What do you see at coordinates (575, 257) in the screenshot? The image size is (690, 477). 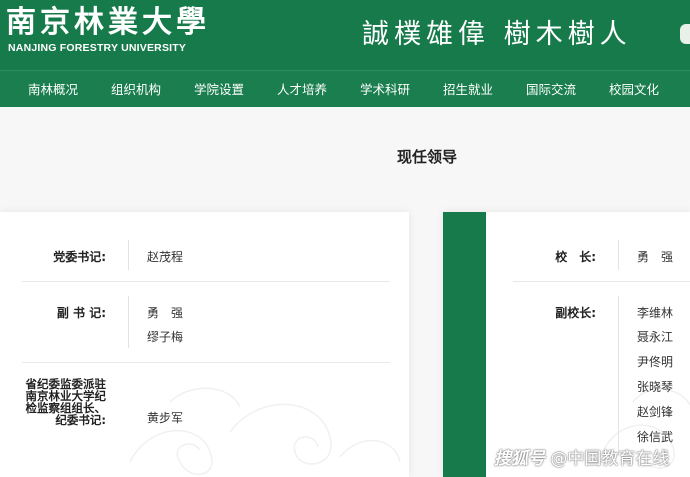 I see `president-label: 校 长:` at bounding box center [575, 257].